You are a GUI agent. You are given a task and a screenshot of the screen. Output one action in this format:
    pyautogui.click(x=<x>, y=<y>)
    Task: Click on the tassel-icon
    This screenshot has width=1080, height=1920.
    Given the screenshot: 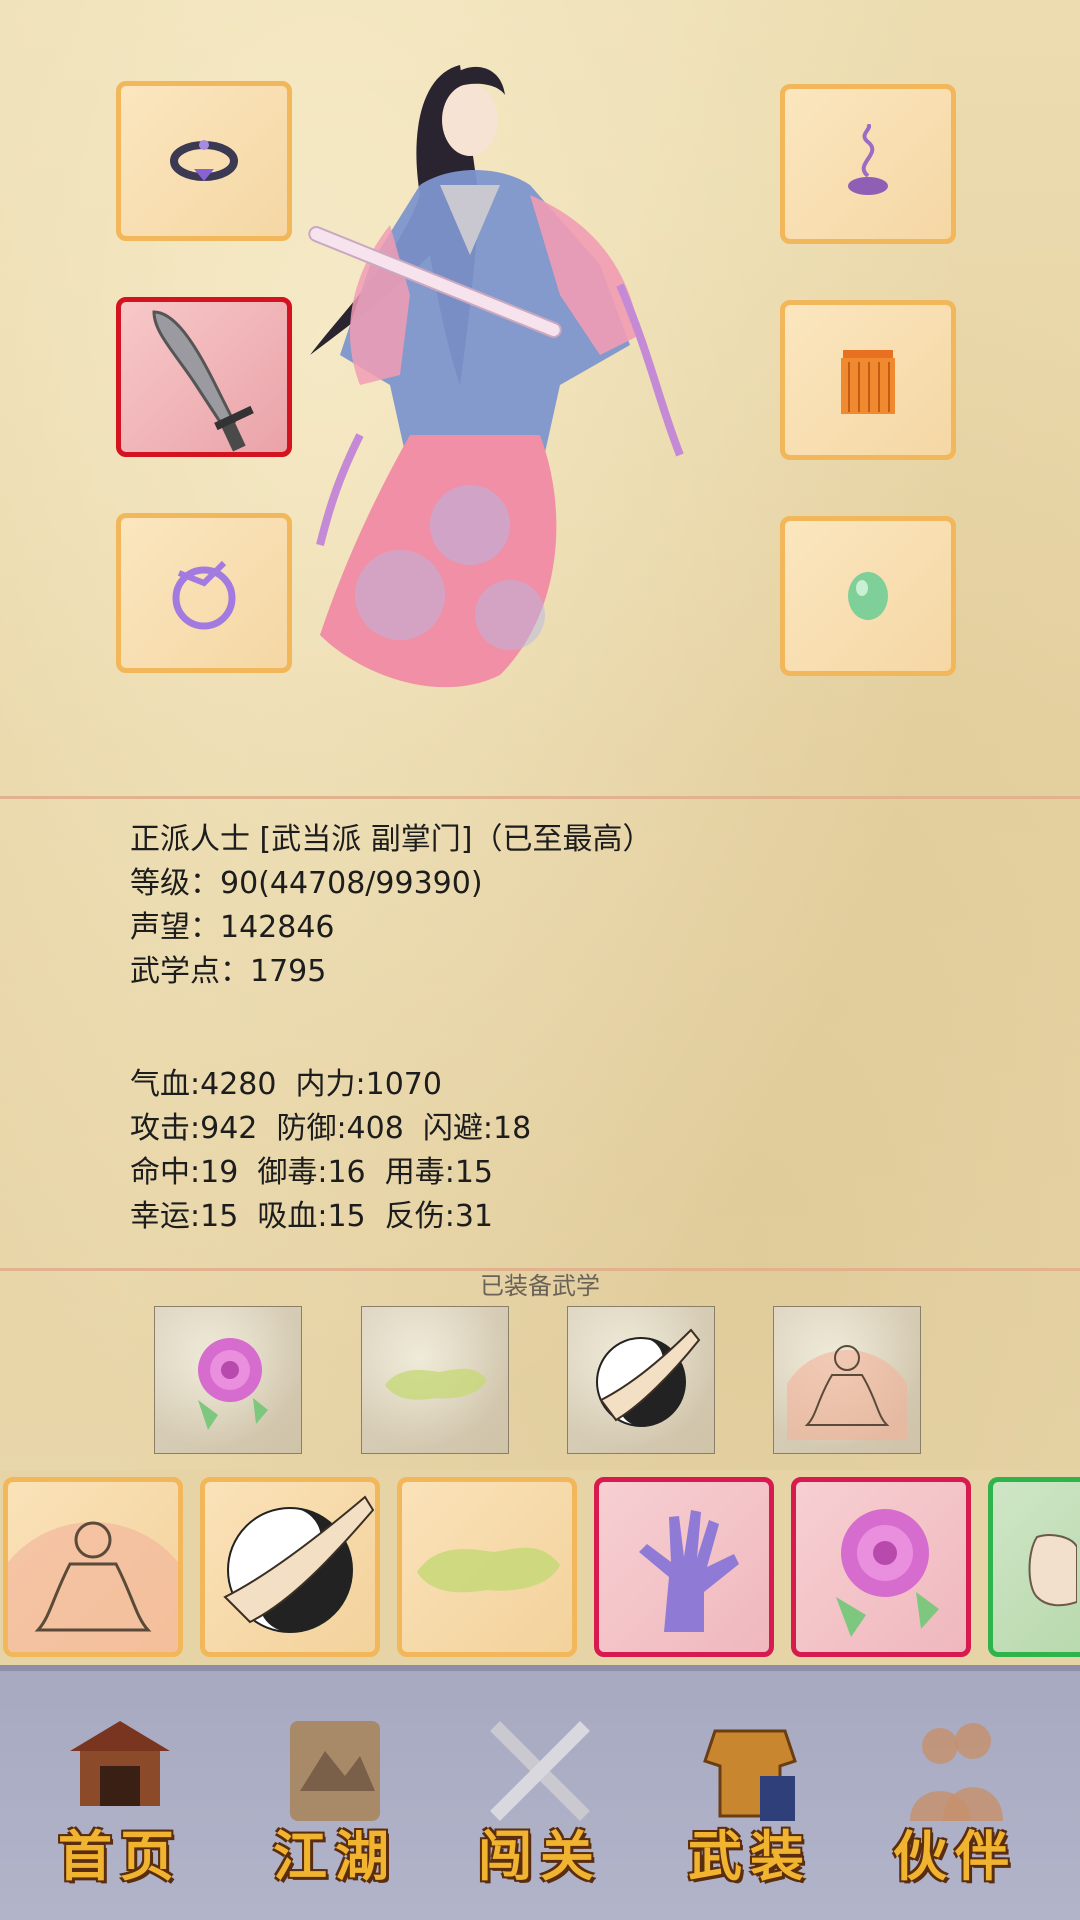 What is the action you would take?
    pyautogui.click(x=868, y=382)
    